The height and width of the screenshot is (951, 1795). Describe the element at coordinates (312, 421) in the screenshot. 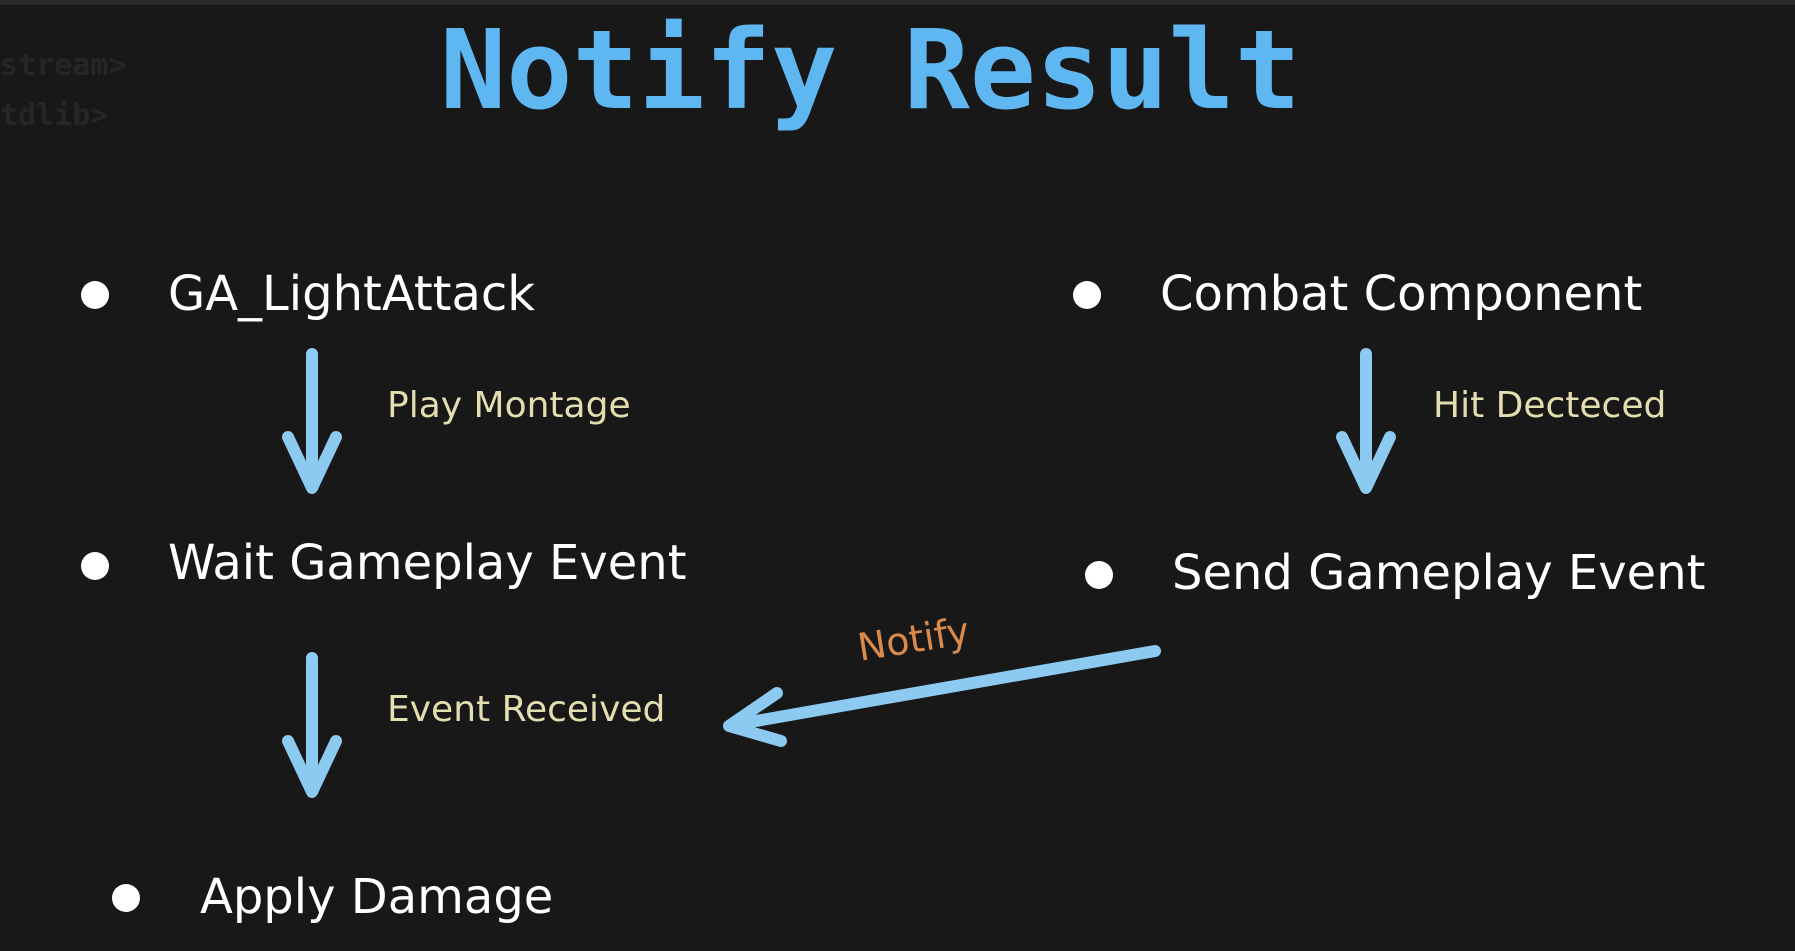

I see `arrow-play-montage` at that location.